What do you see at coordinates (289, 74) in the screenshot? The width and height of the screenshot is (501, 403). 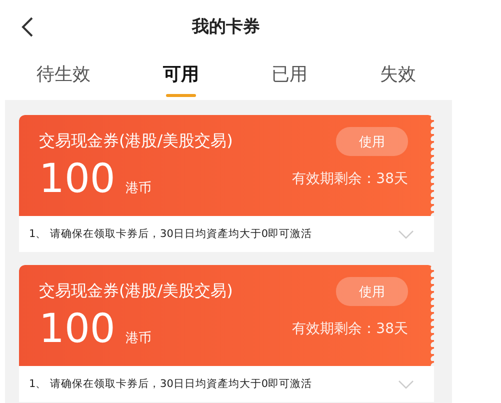 I see `tab: 已用` at bounding box center [289, 74].